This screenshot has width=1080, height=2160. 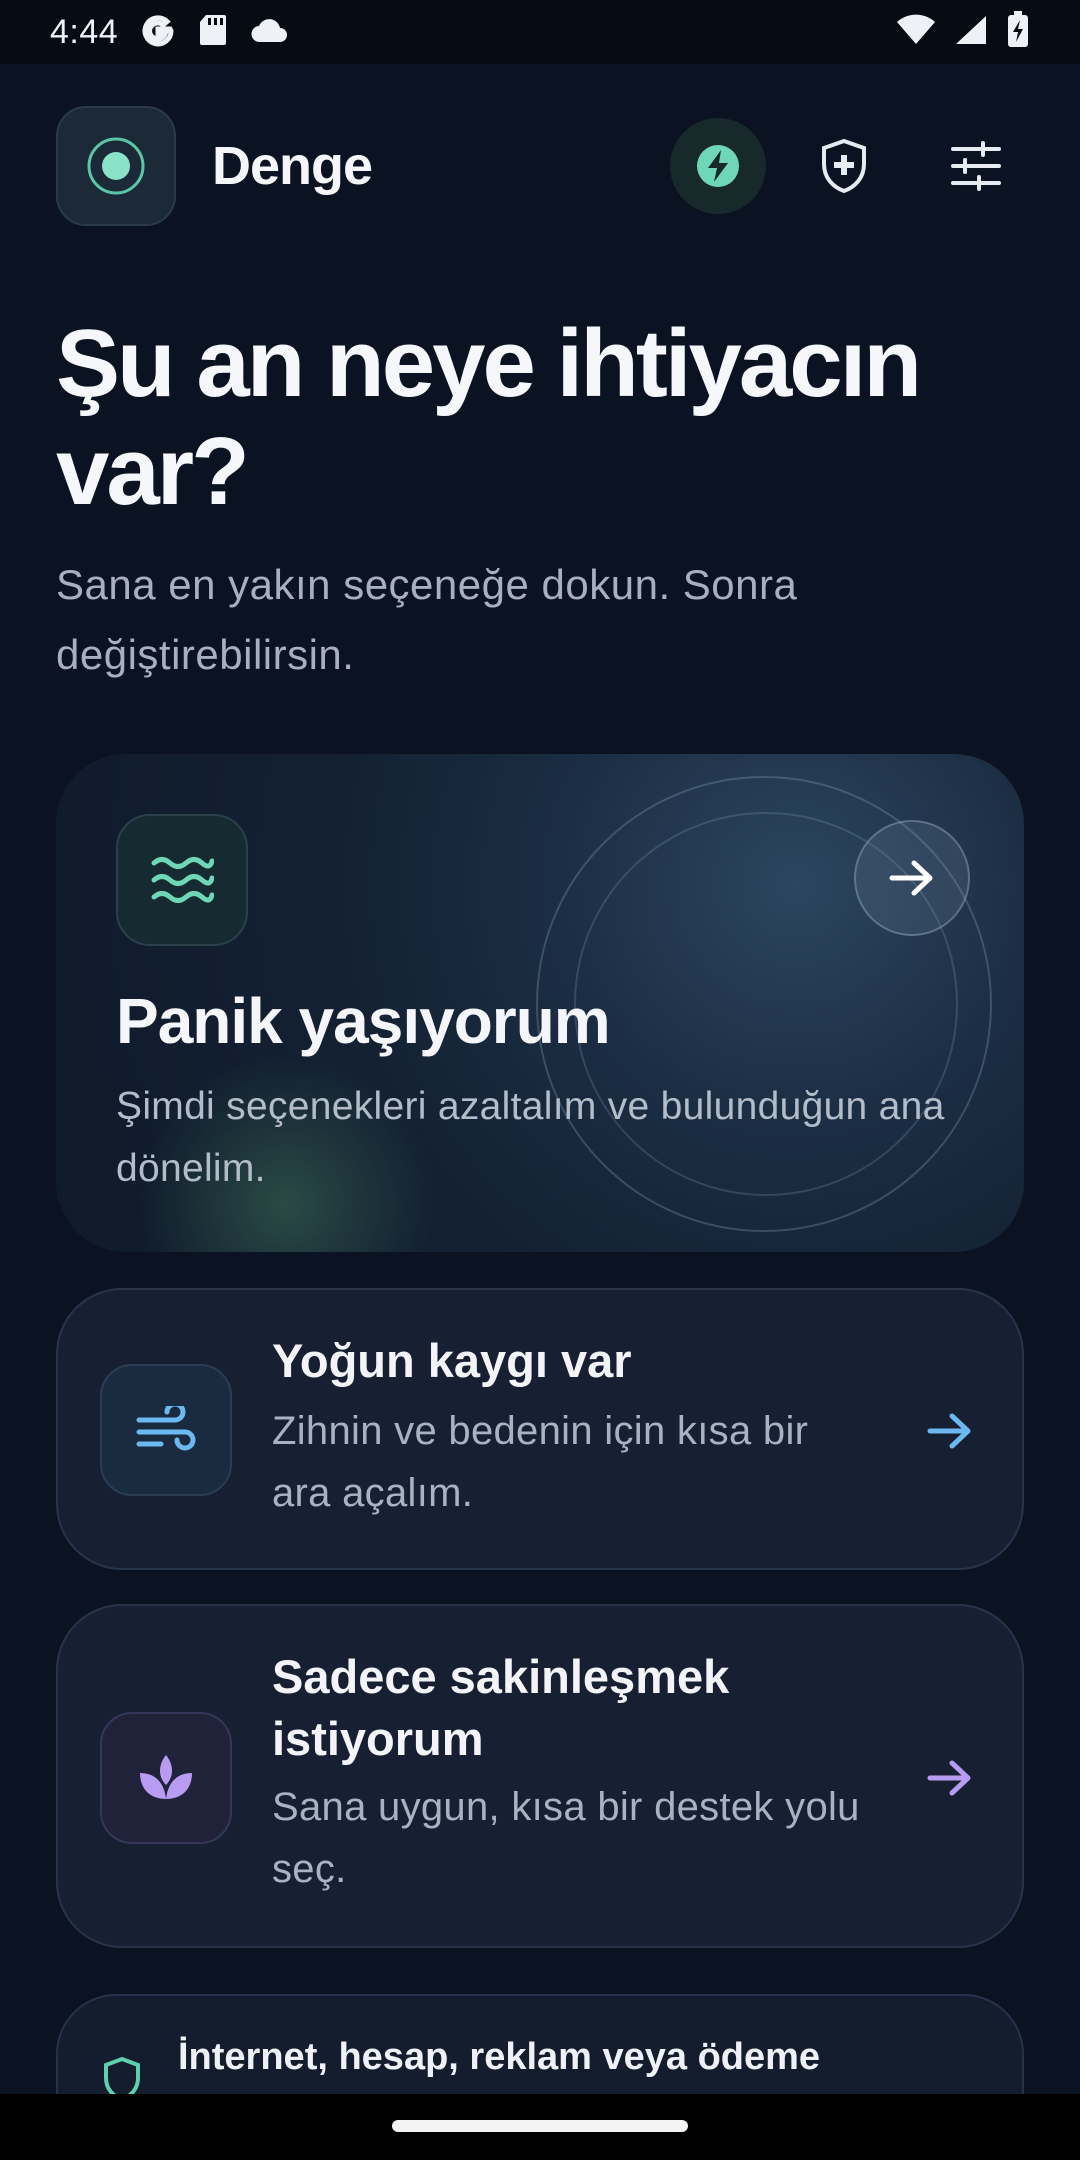 I want to click on sd-card-icon, so click(x=213, y=32).